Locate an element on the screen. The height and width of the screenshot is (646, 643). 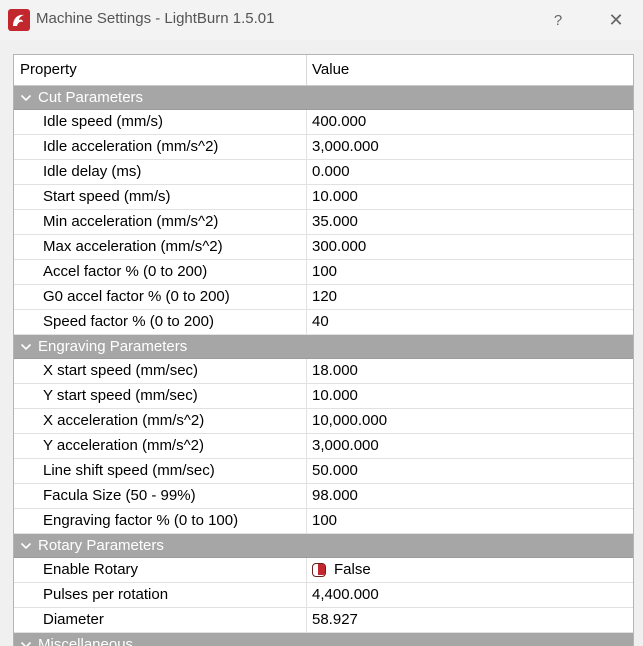
table-row: X acceleration (mm/s^2)10,000.000 is located at coordinates (323, 421).